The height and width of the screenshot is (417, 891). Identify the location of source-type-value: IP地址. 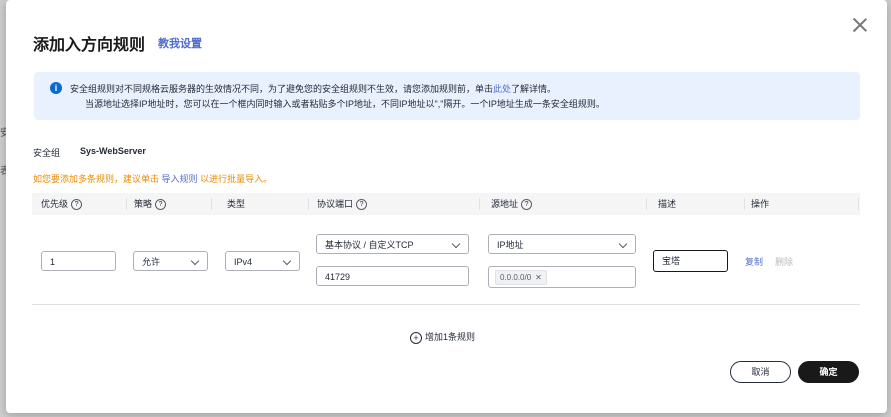
(510, 245).